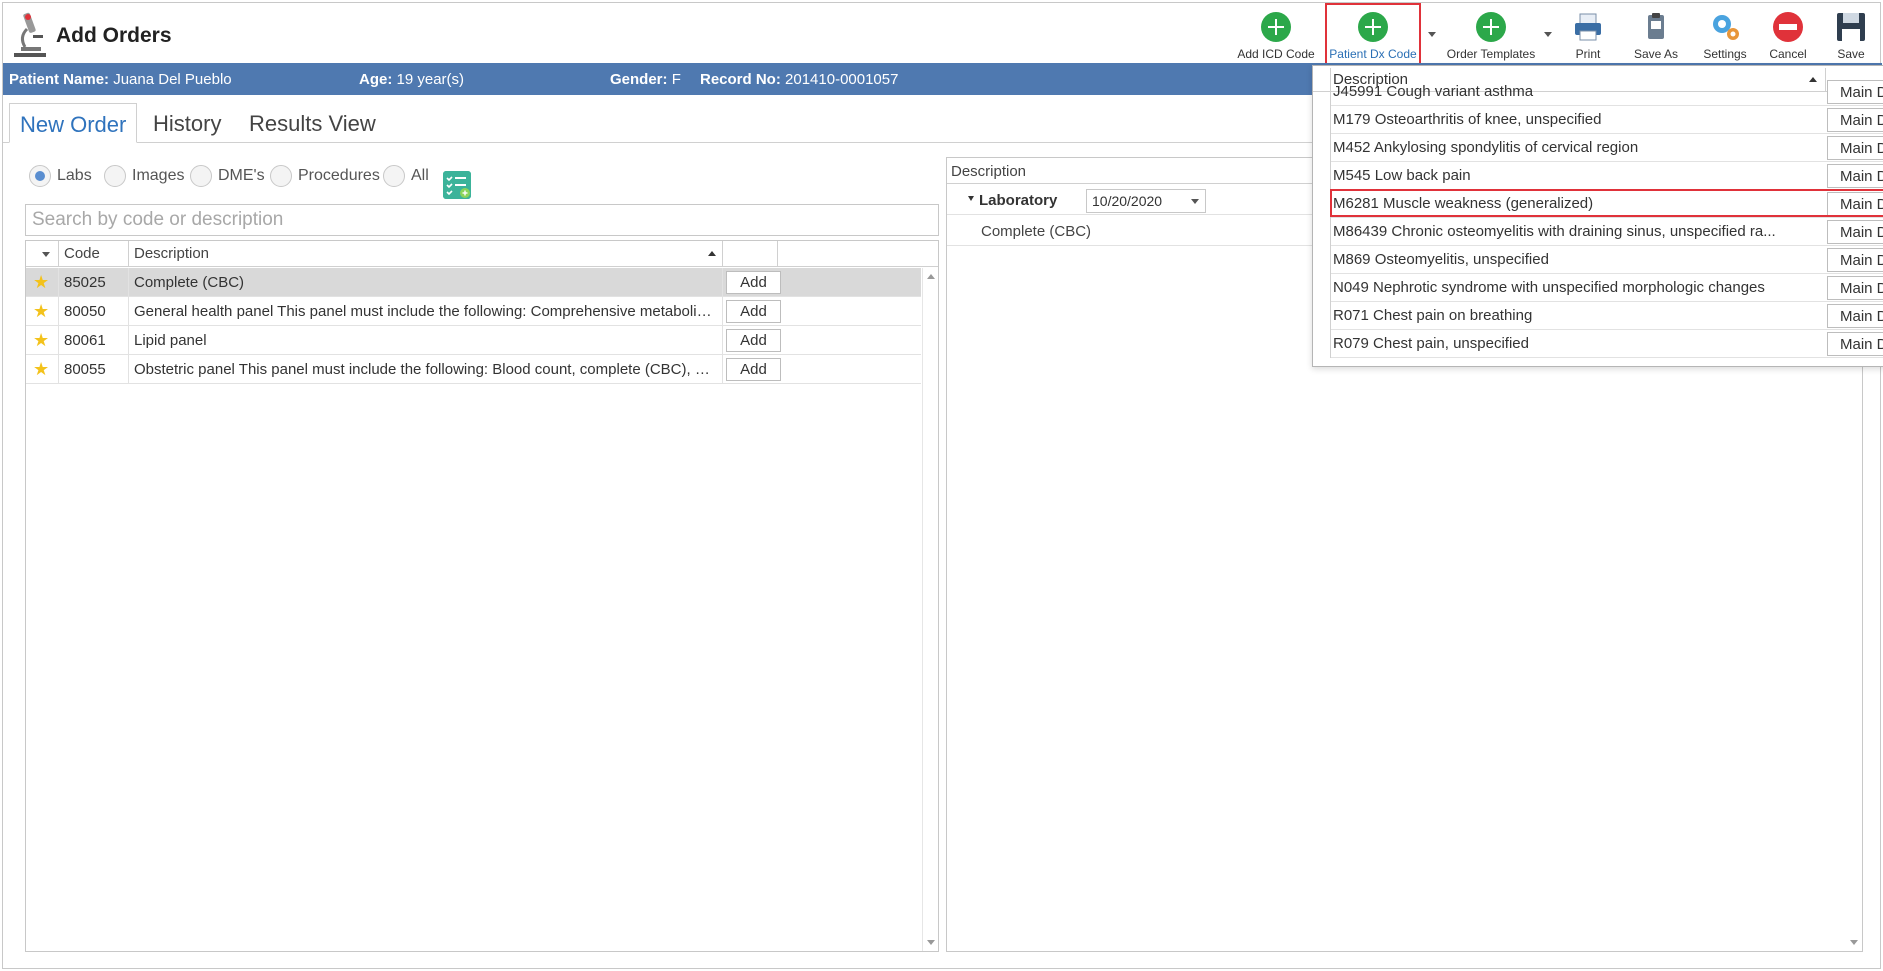 This screenshot has height=971, width=1883. Describe the element at coordinates (73, 123) in the screenshot. I see `tab-new-order: New Order` at that location.